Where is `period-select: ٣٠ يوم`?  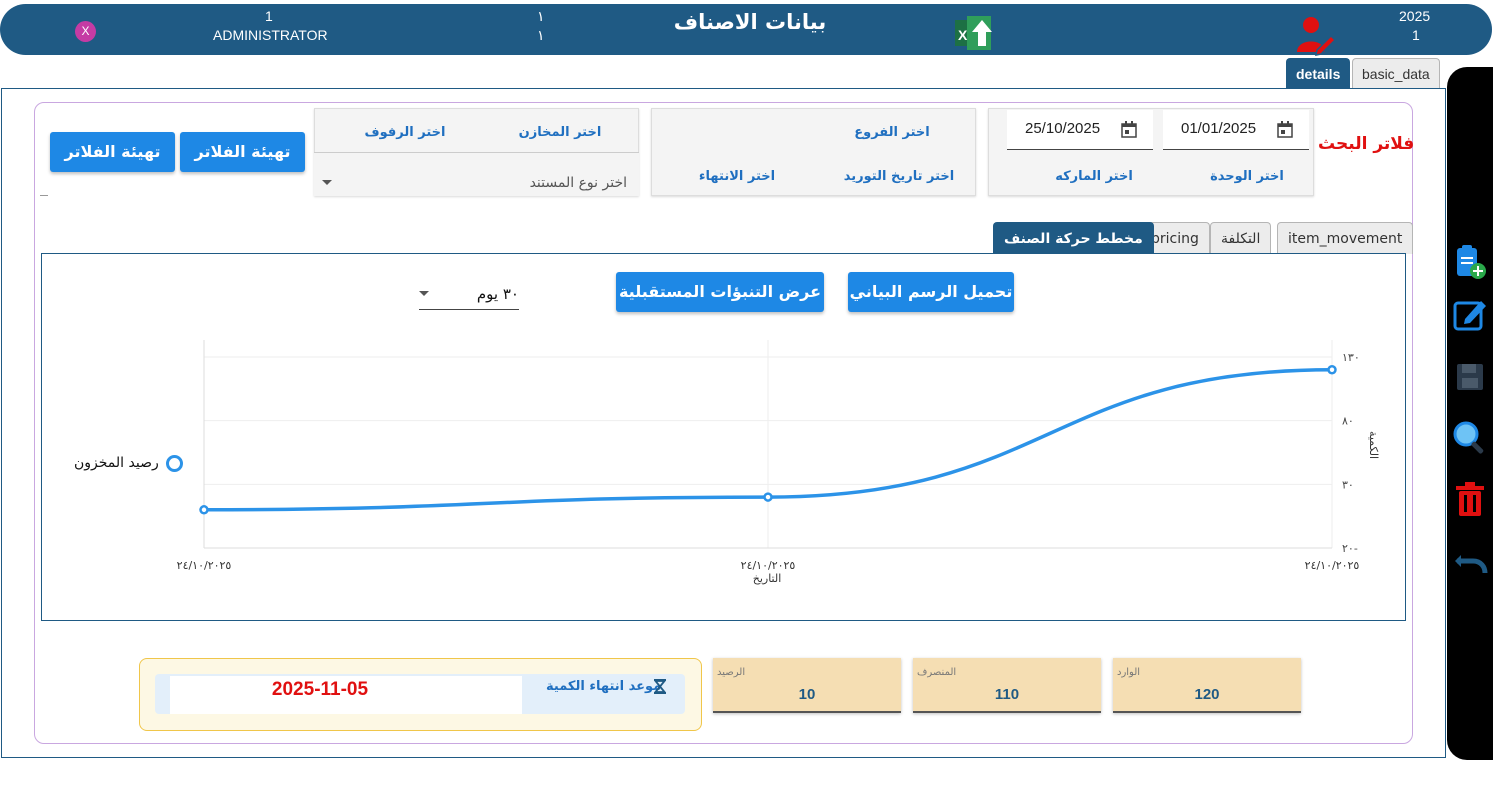
period-select: ٣٠ يوم is located at coordinates (469, 295).